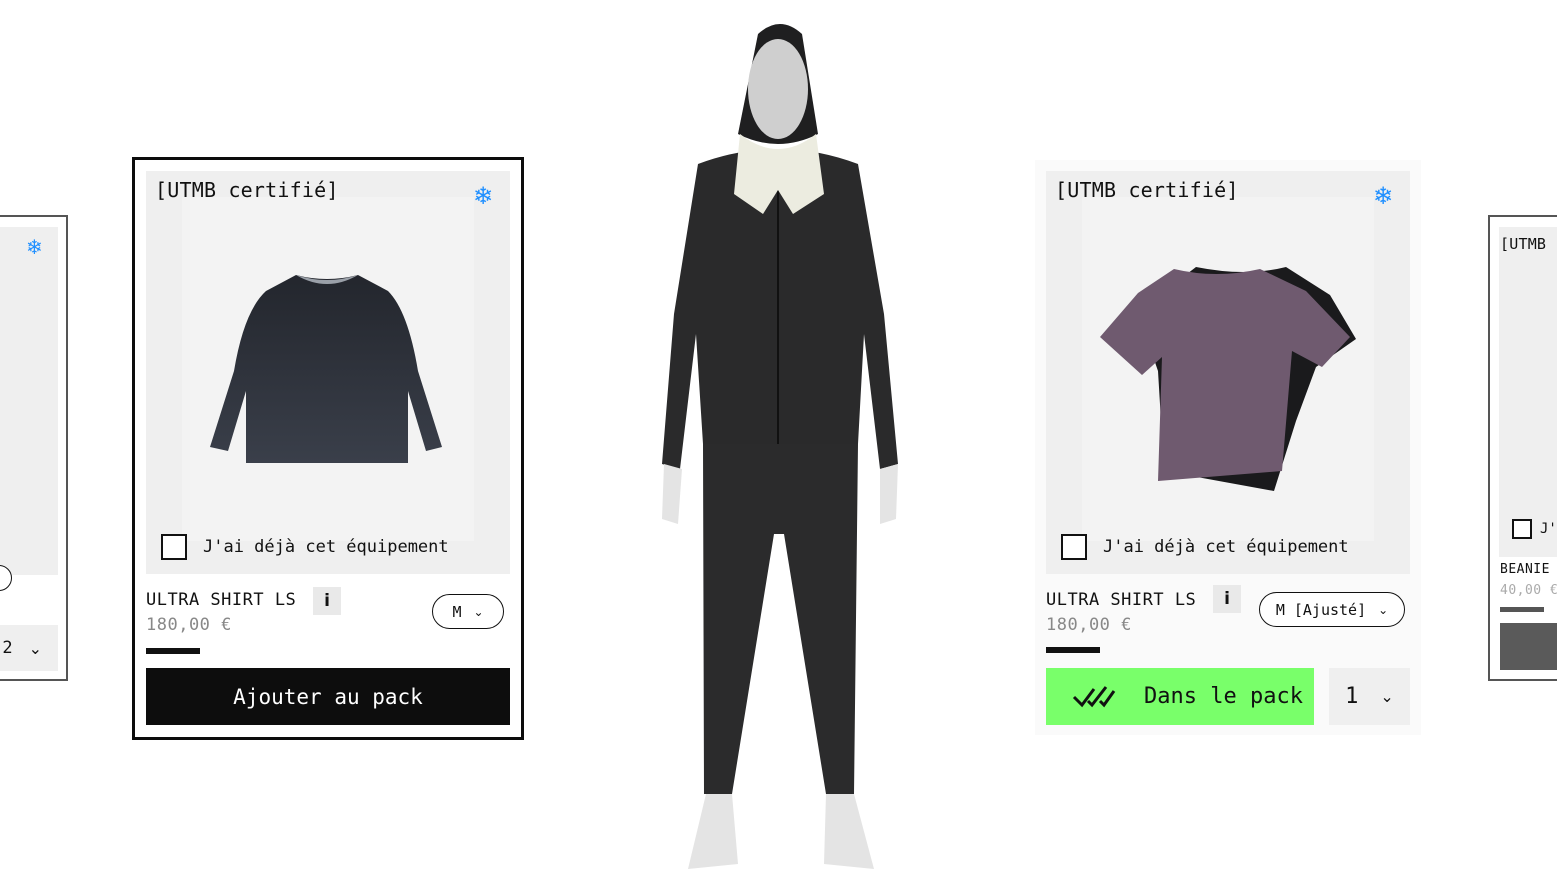 Image resolution: width=1557 pixels, height=886 pixels. Describe the element at coordinates (1548, 529) in the screenshot. I see `already-own-label: J'` at that location.